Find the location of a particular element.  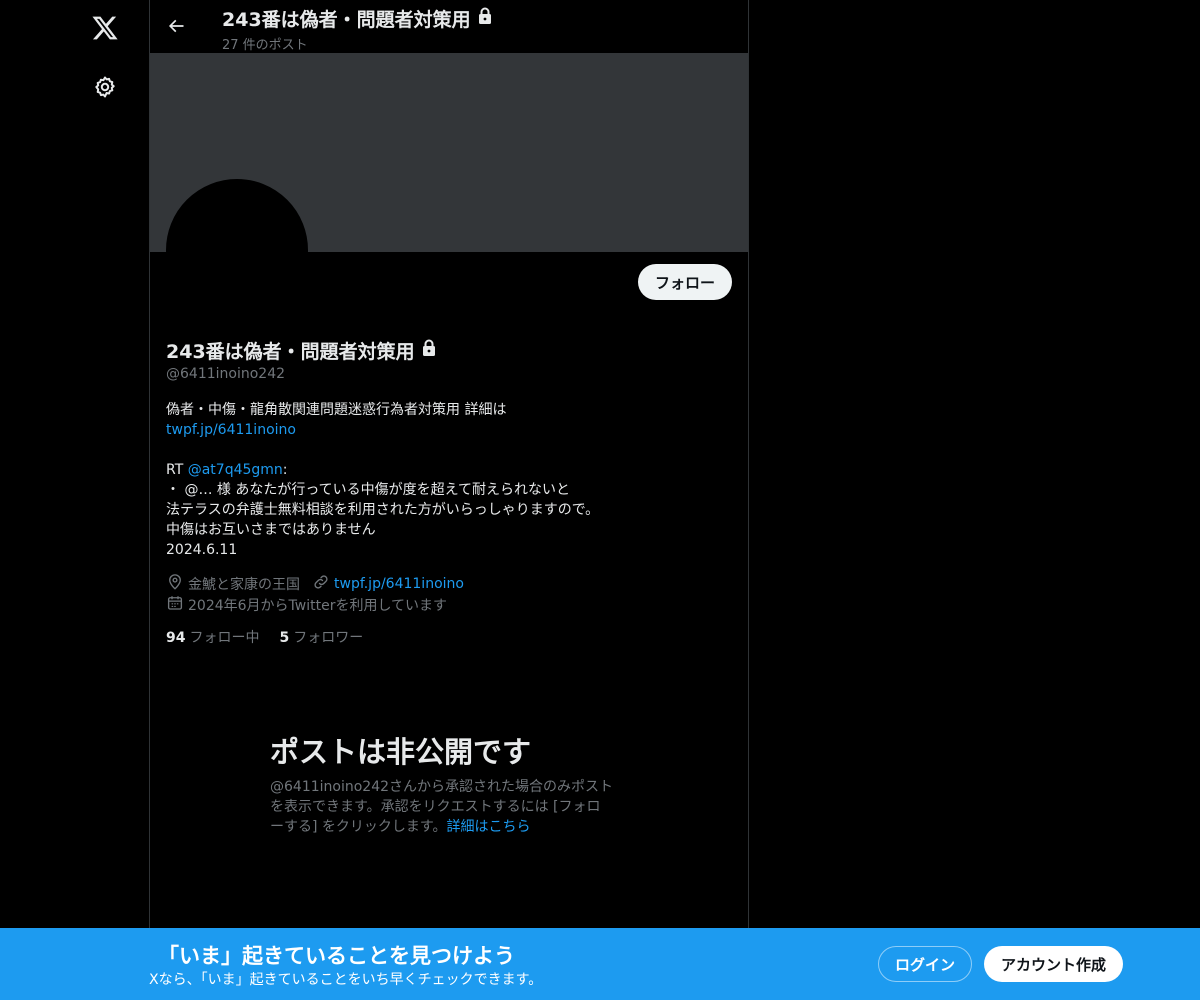

location-pin-icon is located at coordinates (175, 584).